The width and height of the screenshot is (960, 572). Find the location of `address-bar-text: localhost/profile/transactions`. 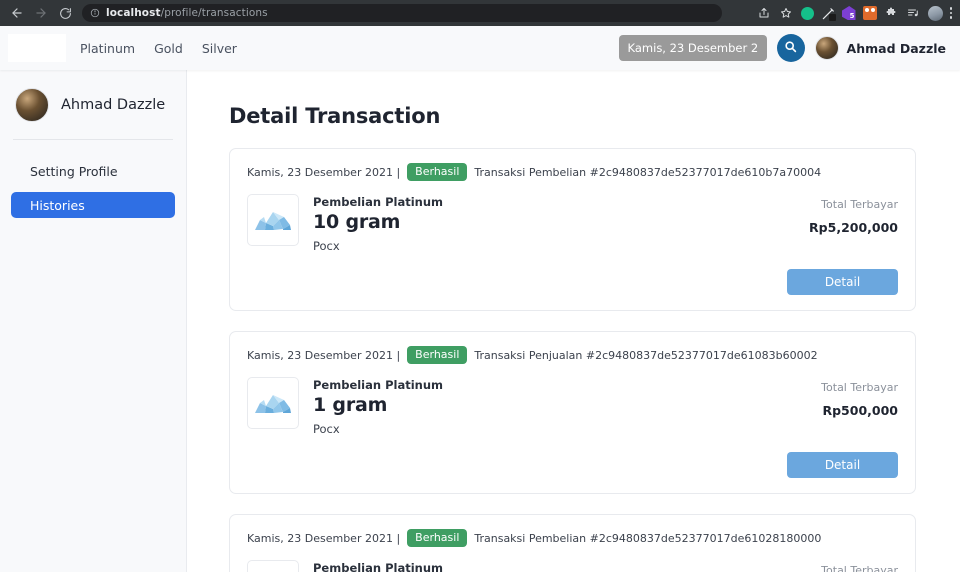

address-bar-text: localhost/profile/transactions is located at coordinates (187, 13).